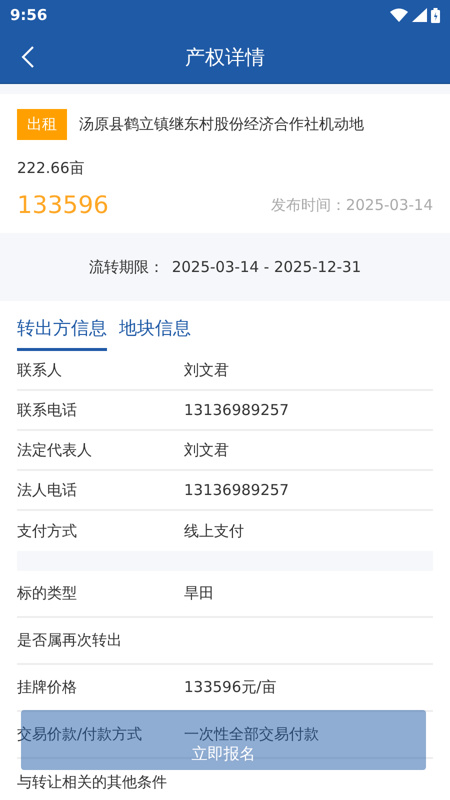 The image size is (450, 800). I want to click on row-label: 法定代表人, so click(55, 450).